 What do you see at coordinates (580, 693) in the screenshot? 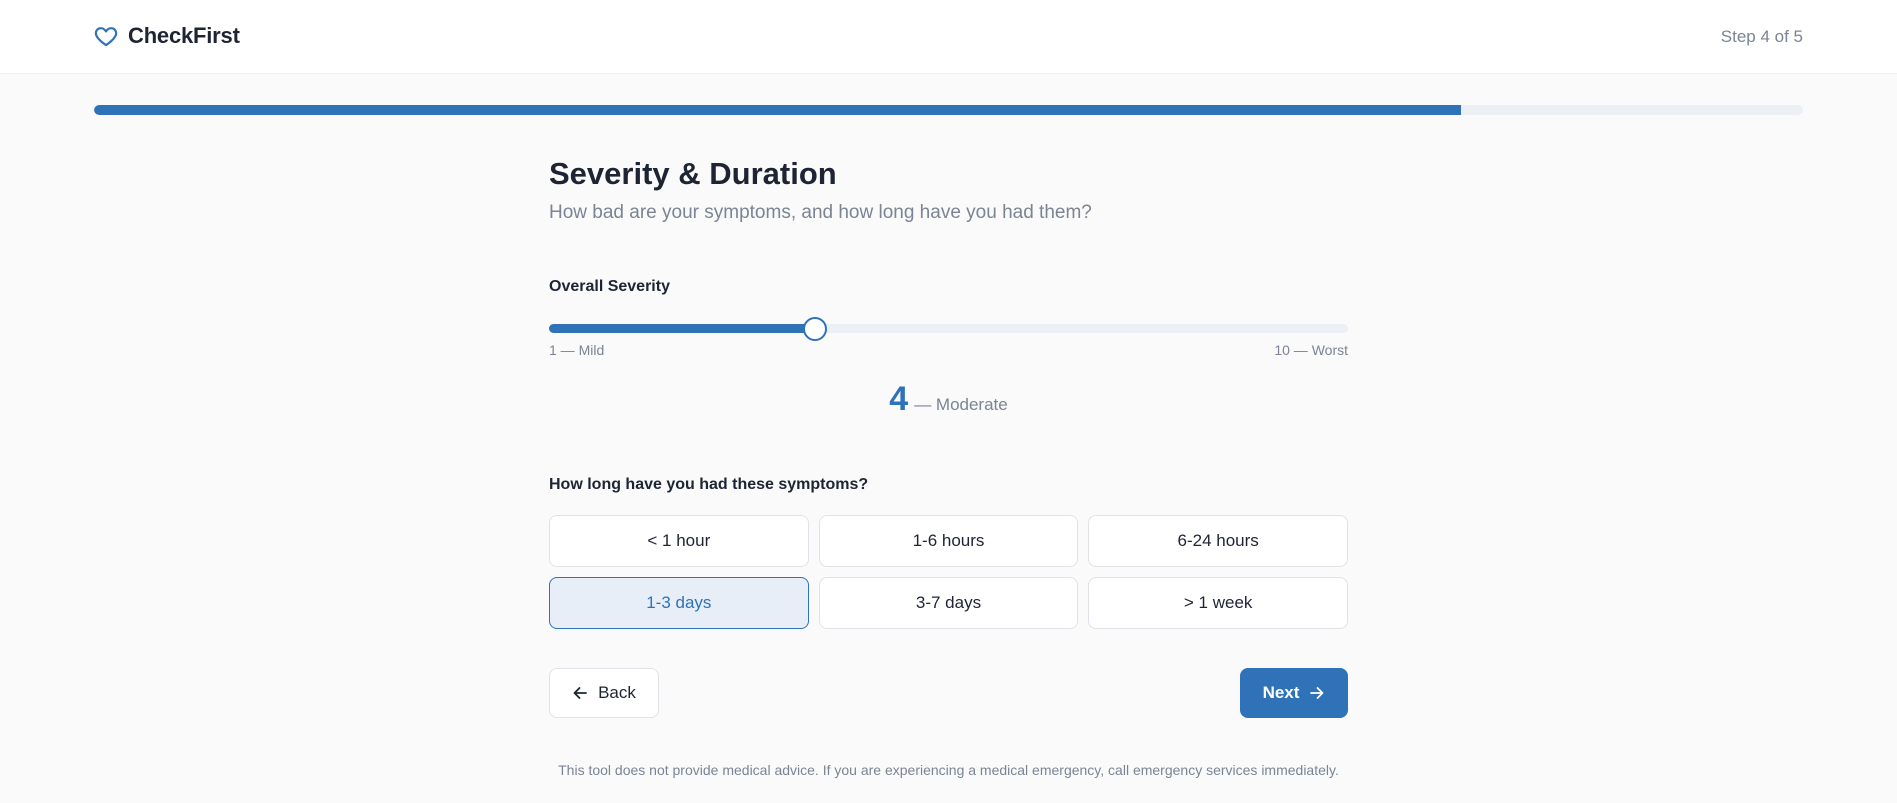
I see `arrow-left-icon` at bounding box center [580, 693].